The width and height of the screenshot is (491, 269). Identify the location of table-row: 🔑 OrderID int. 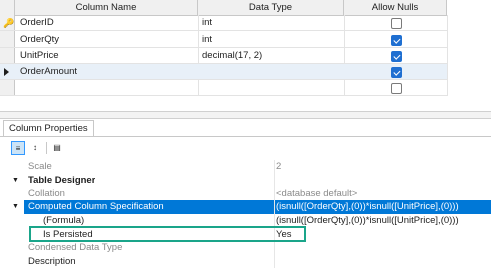
(223, 23).